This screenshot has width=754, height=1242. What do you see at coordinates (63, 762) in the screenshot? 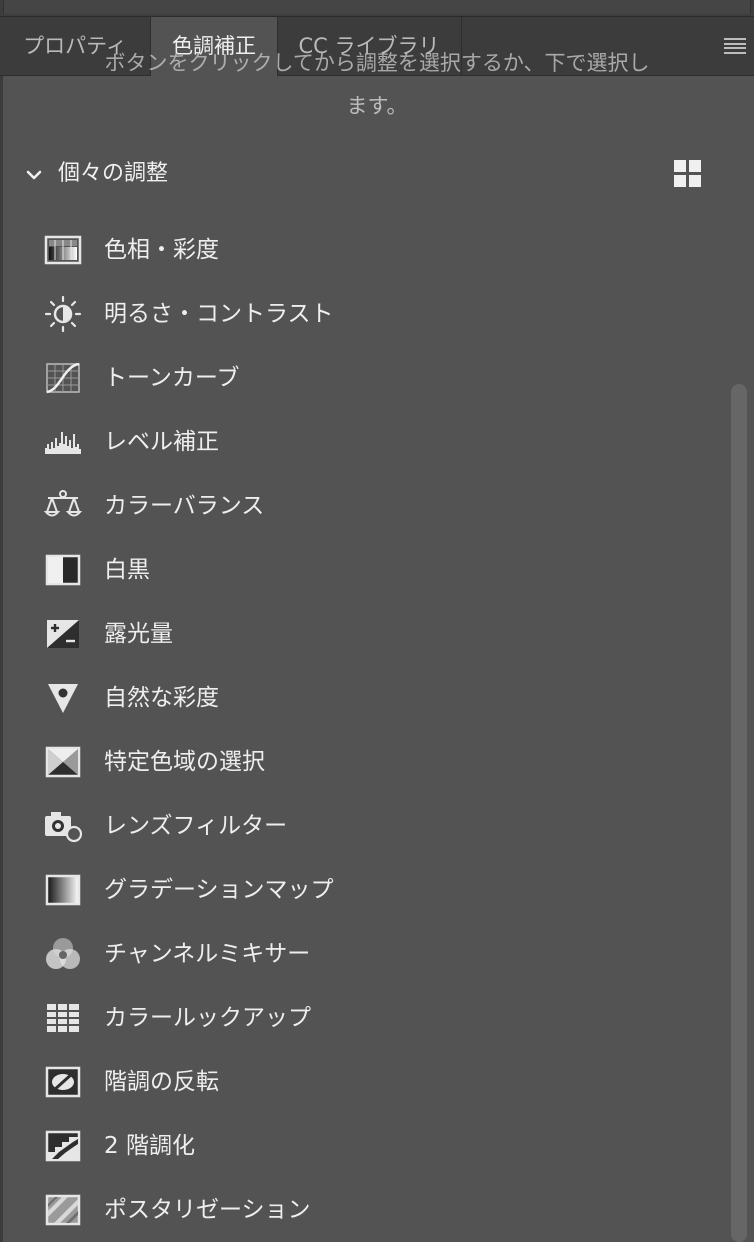
I see `selective-color-icon` at bounding box center [63, 762].